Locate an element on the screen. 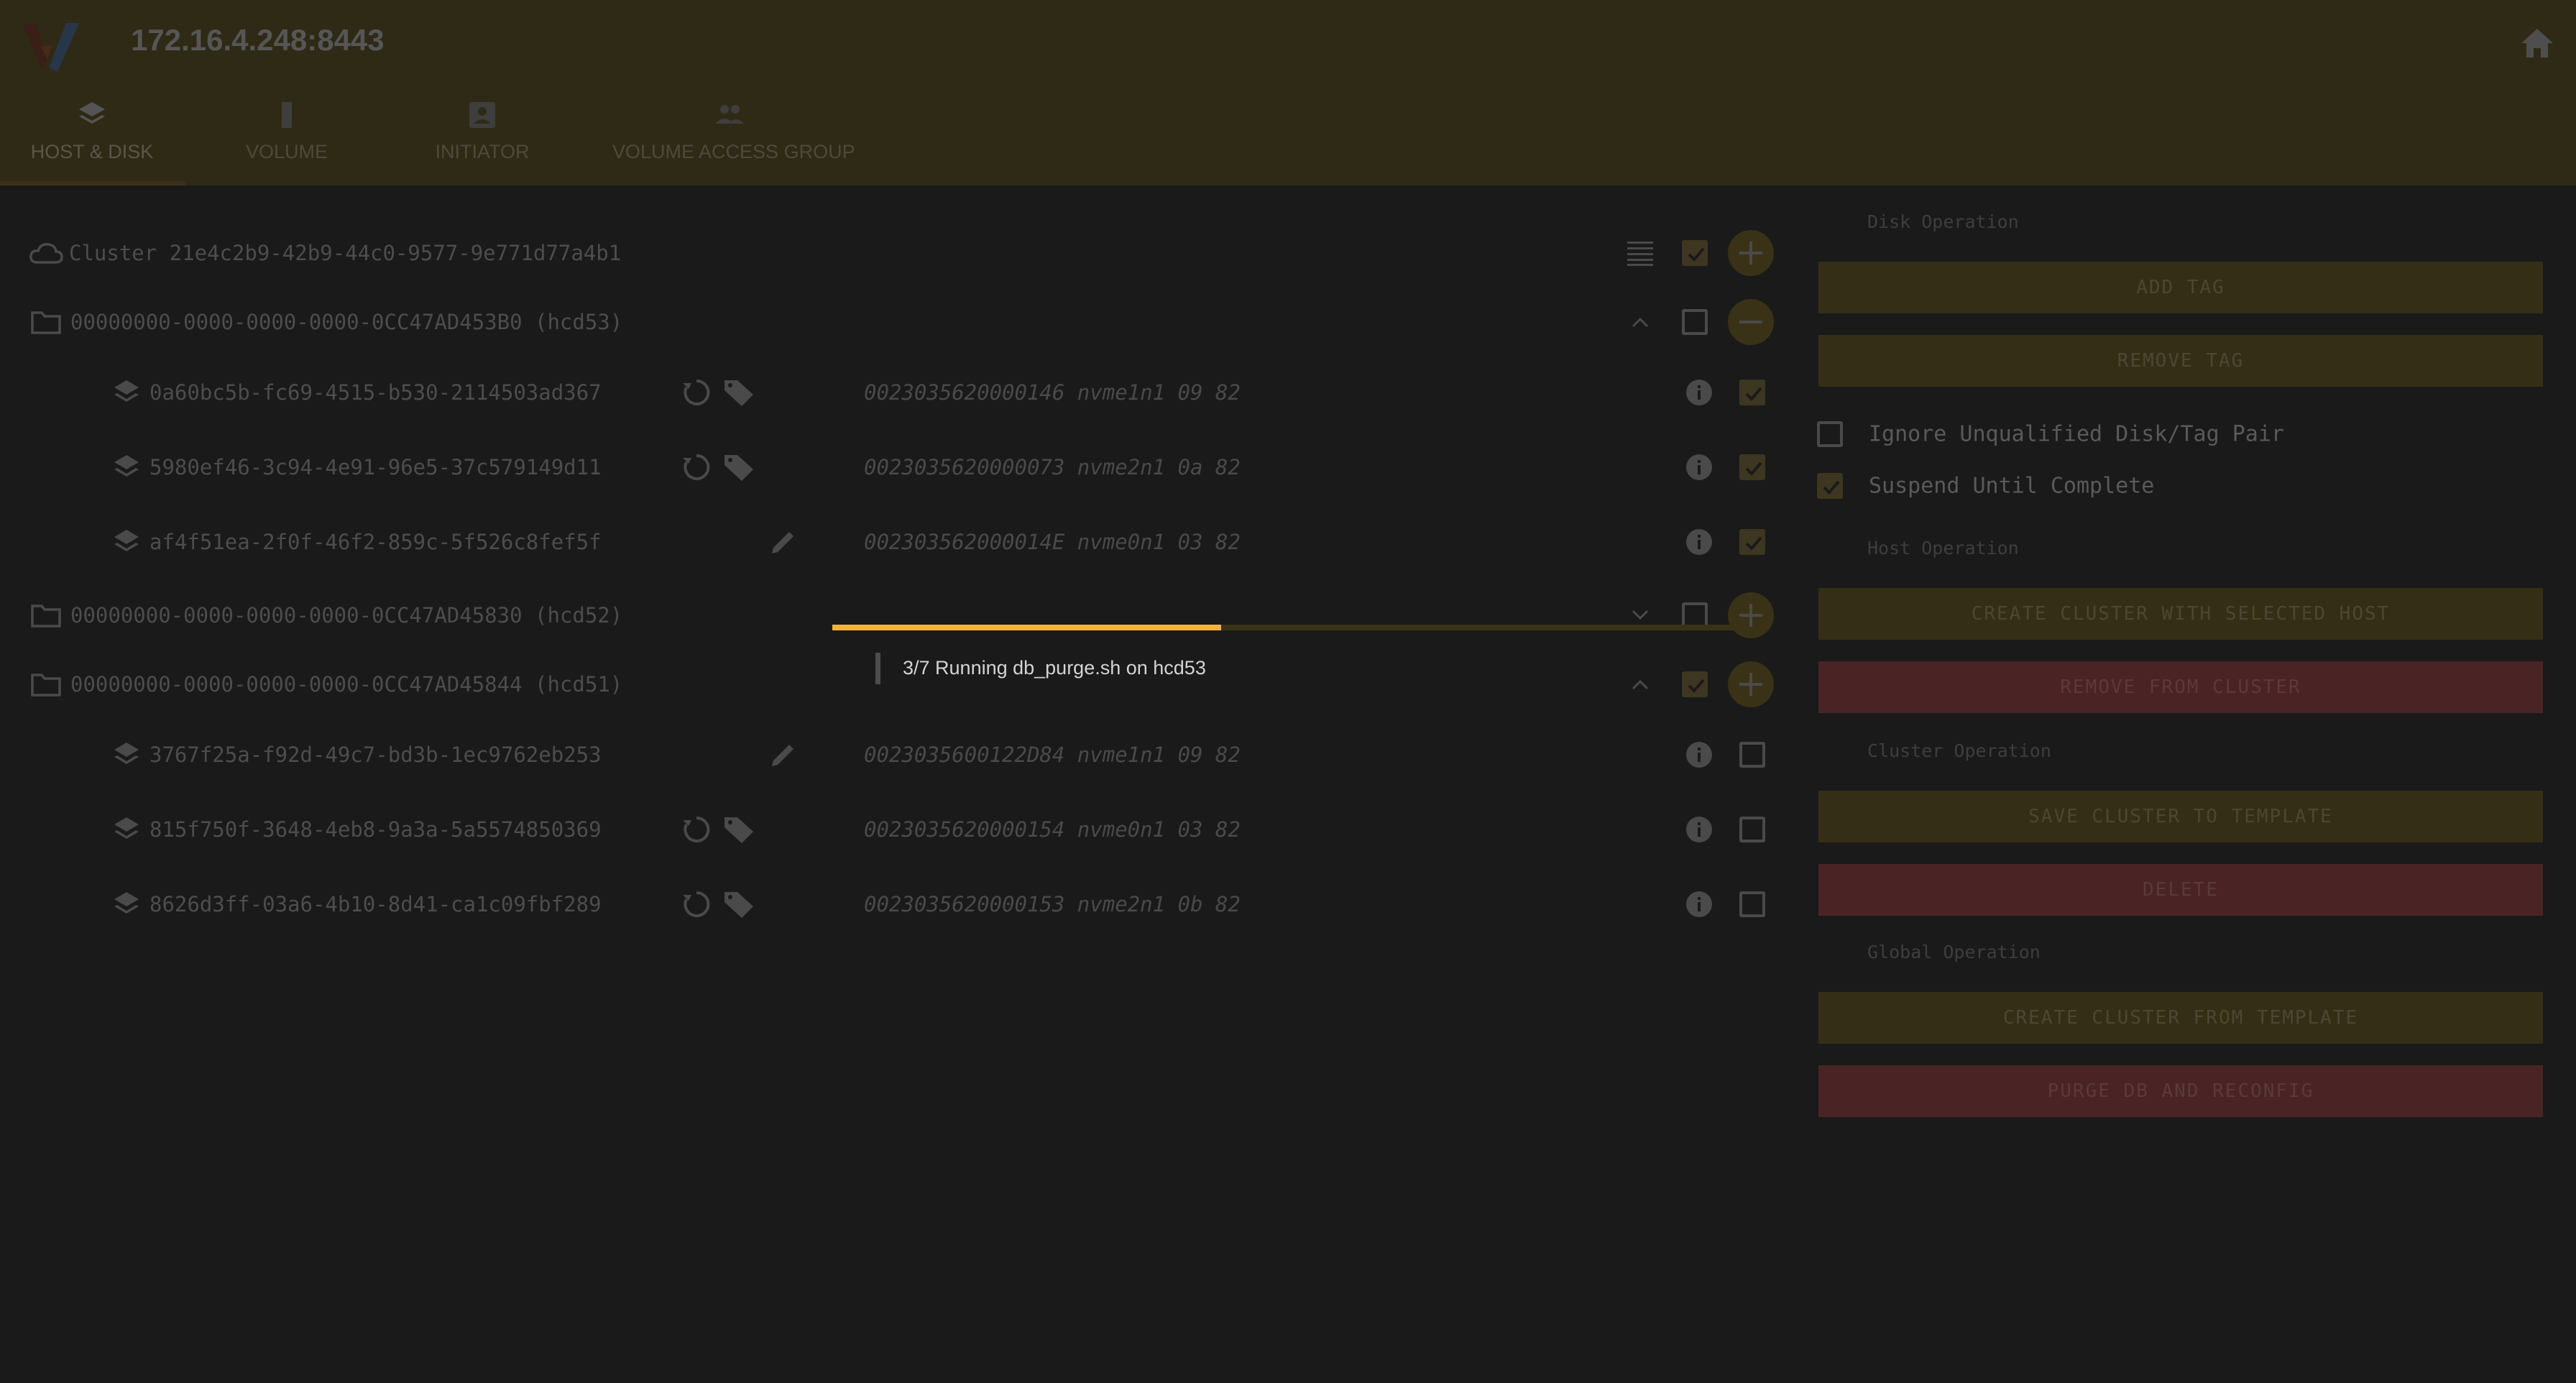 The height and width of the screenshot is (1383, 2576). purge-db-and-reconfig-button: PURGE DB AND RECONFIG is located at coordinates (2180, 1091).